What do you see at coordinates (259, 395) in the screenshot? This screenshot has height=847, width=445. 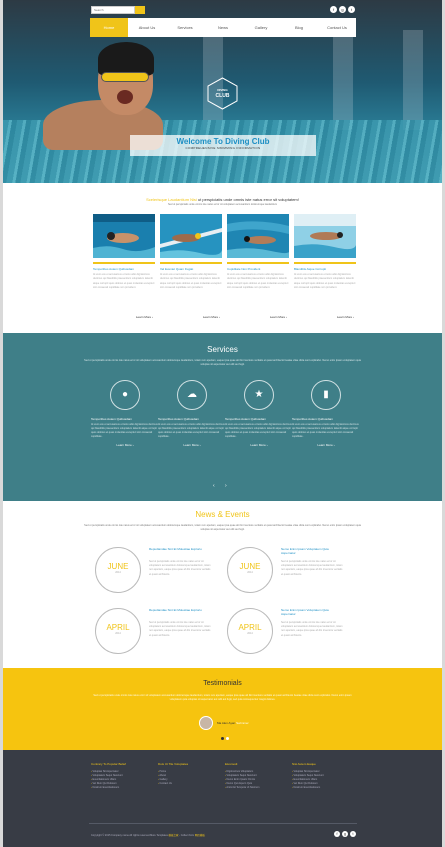 I see `star-icon: ★` at bounding box center [259, 395].